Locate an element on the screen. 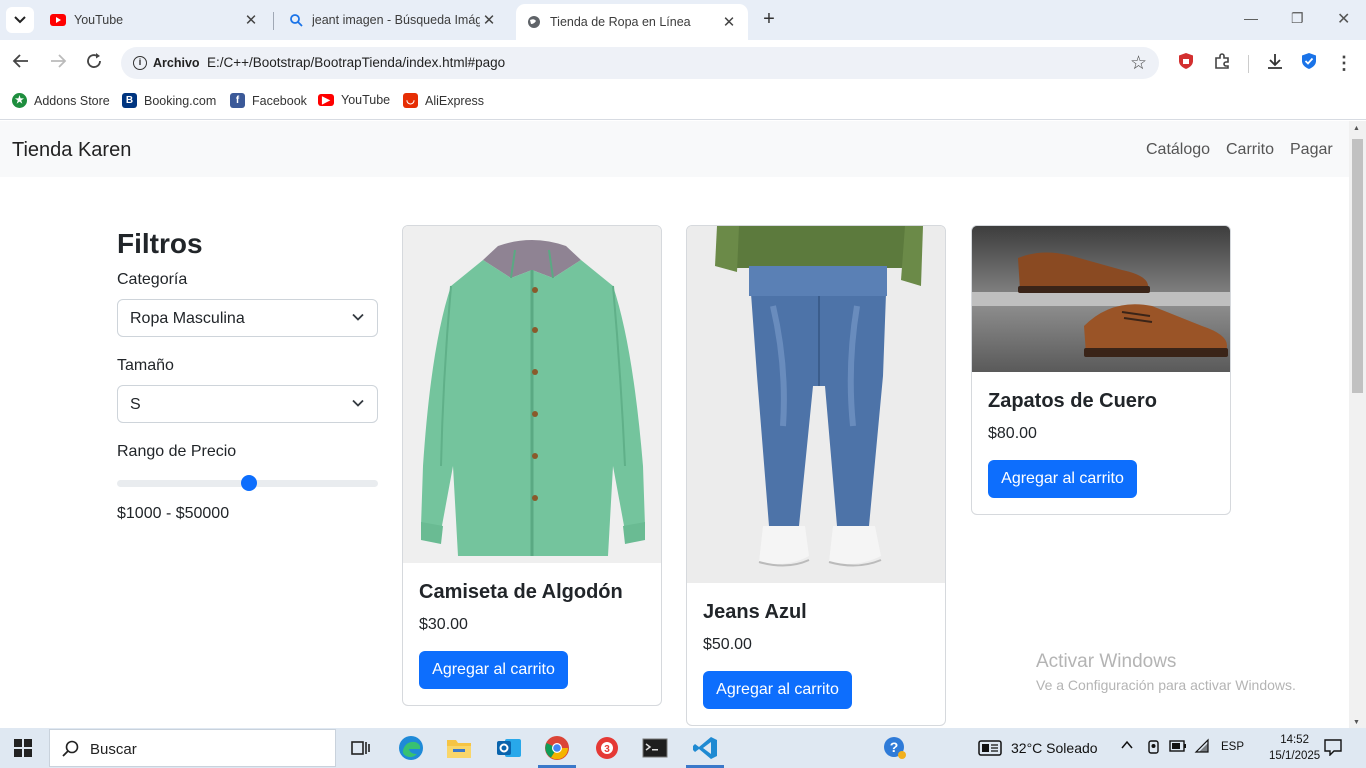  taskbar-search-box: Buscar is located at coordinates (192, 748).